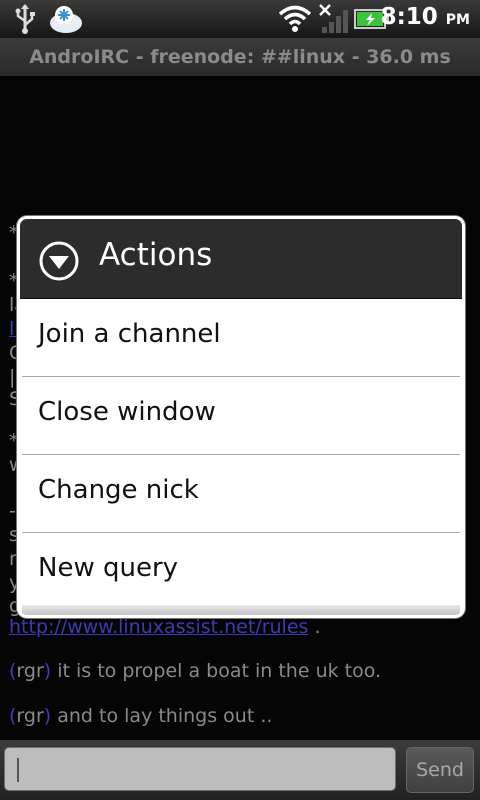 The height and width of the screenshot is (800, 480). I want to click on rules-link: http://www.linuxassist.net/rules, so click(158, 627).